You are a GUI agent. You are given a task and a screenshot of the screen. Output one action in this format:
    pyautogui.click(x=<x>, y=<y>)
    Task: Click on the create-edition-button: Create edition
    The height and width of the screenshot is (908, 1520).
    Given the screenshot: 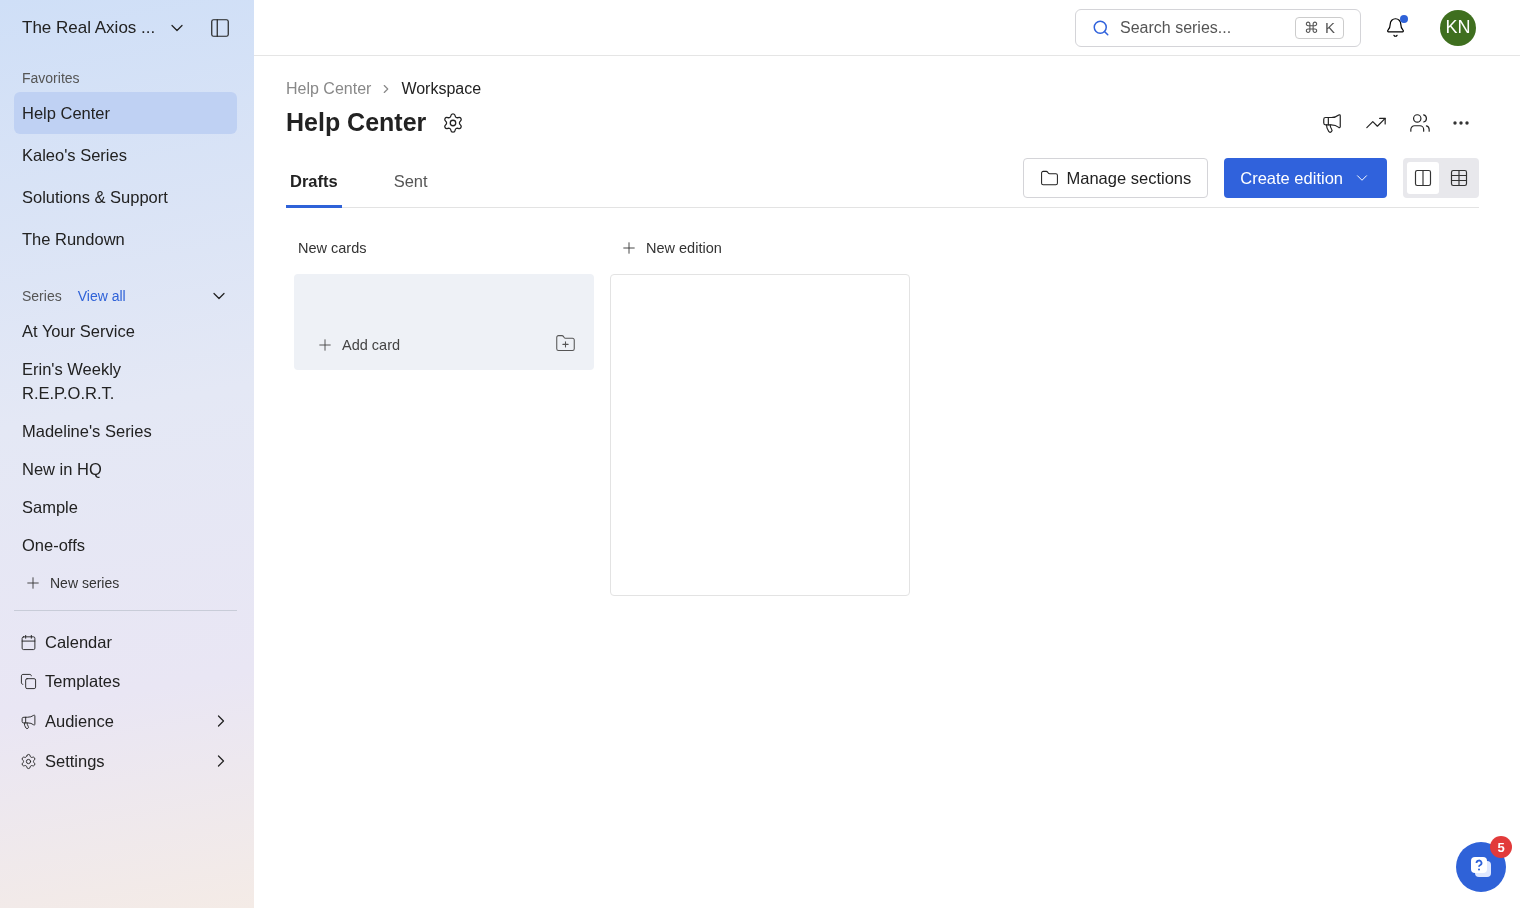 What is the action you would take?
    pyautogui.click(x=1305, y=178)
    